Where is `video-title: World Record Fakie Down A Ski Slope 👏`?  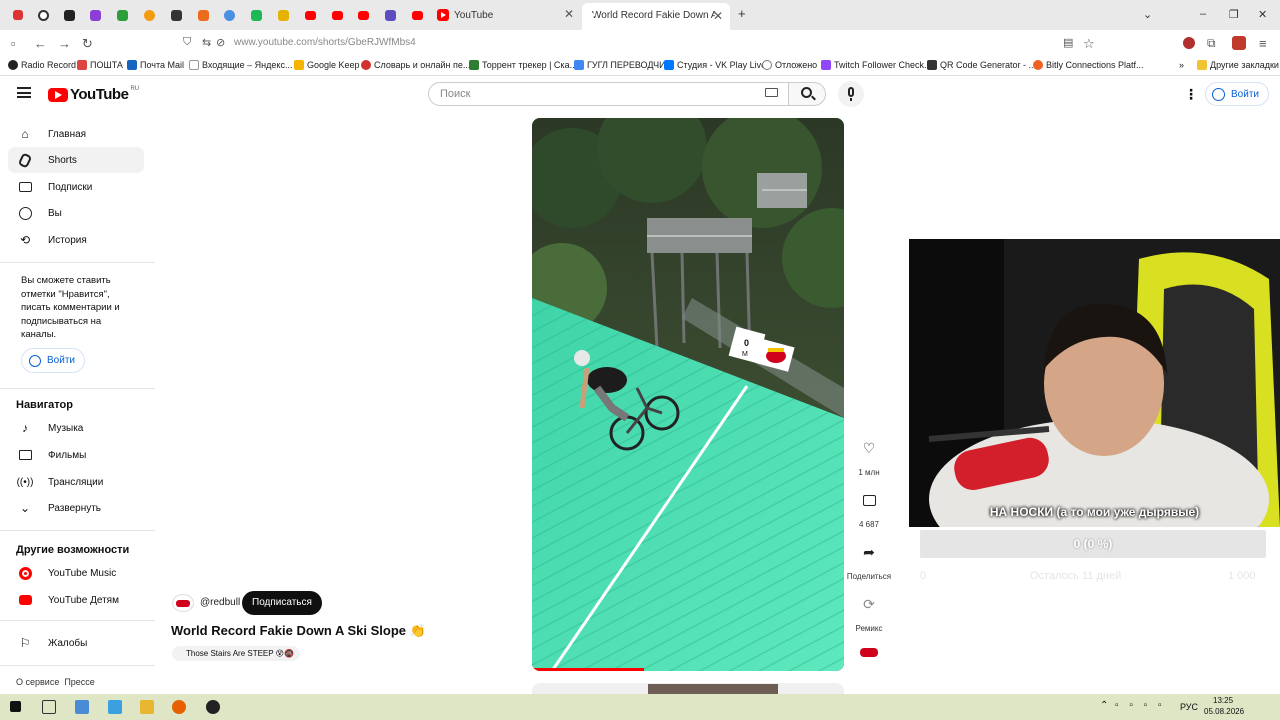
video-title: World Record Fakie Down A Ski Slope 👏 is located at coordinates (298, 631).